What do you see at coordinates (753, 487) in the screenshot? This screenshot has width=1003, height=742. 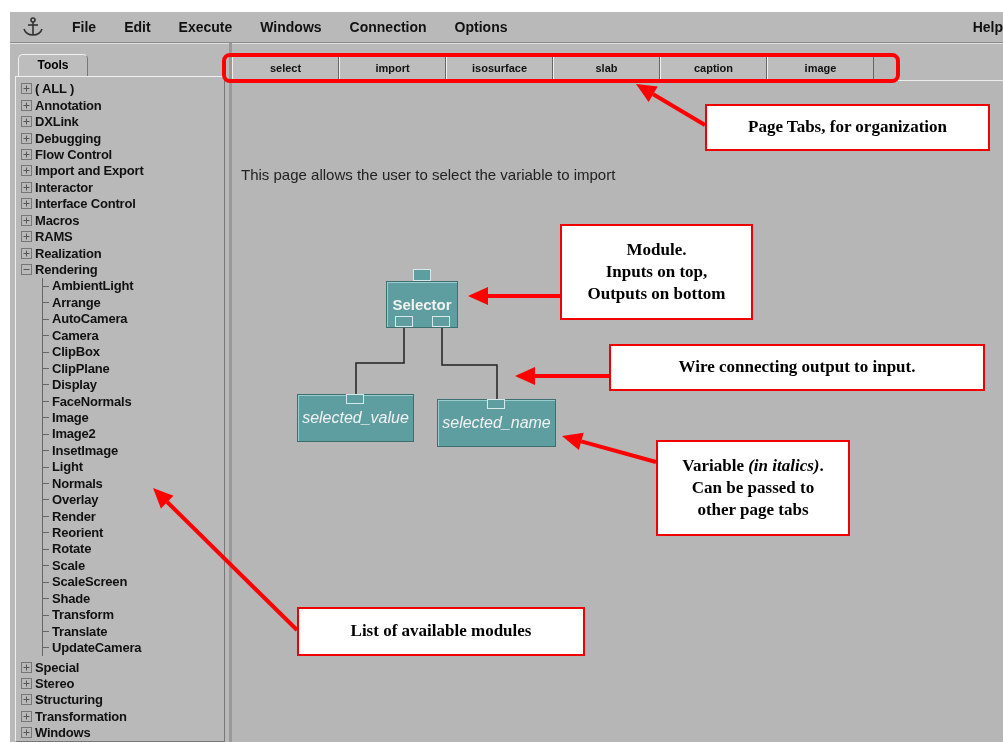 I see `callout-text: Can be passed to` at bounding box center [753, 487].